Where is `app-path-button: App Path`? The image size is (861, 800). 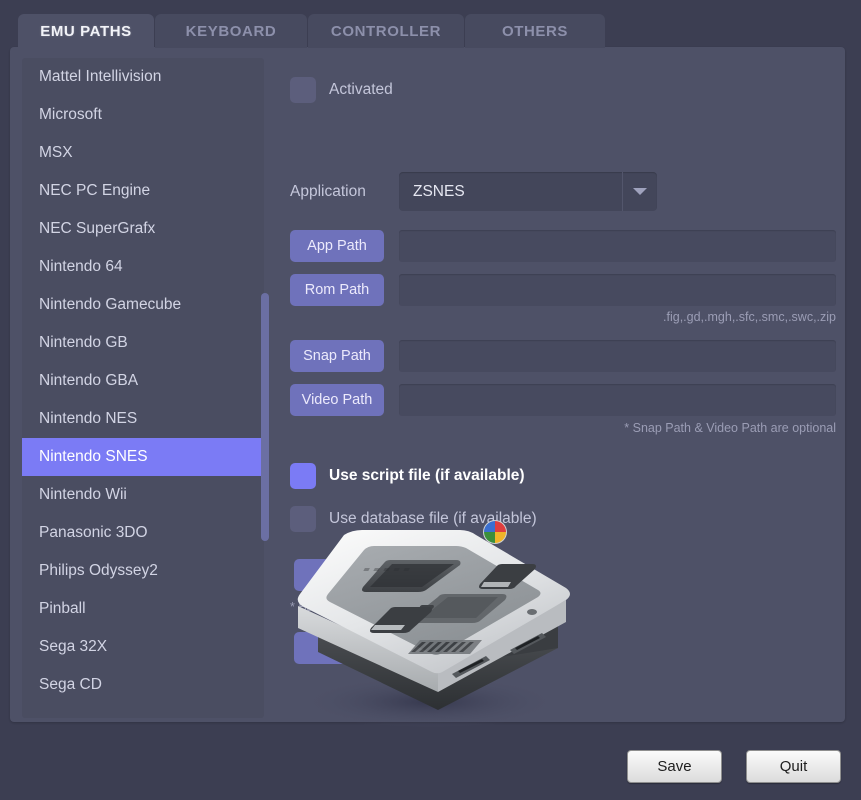
app-path-button: App Path is located at coordinates (337, 246).